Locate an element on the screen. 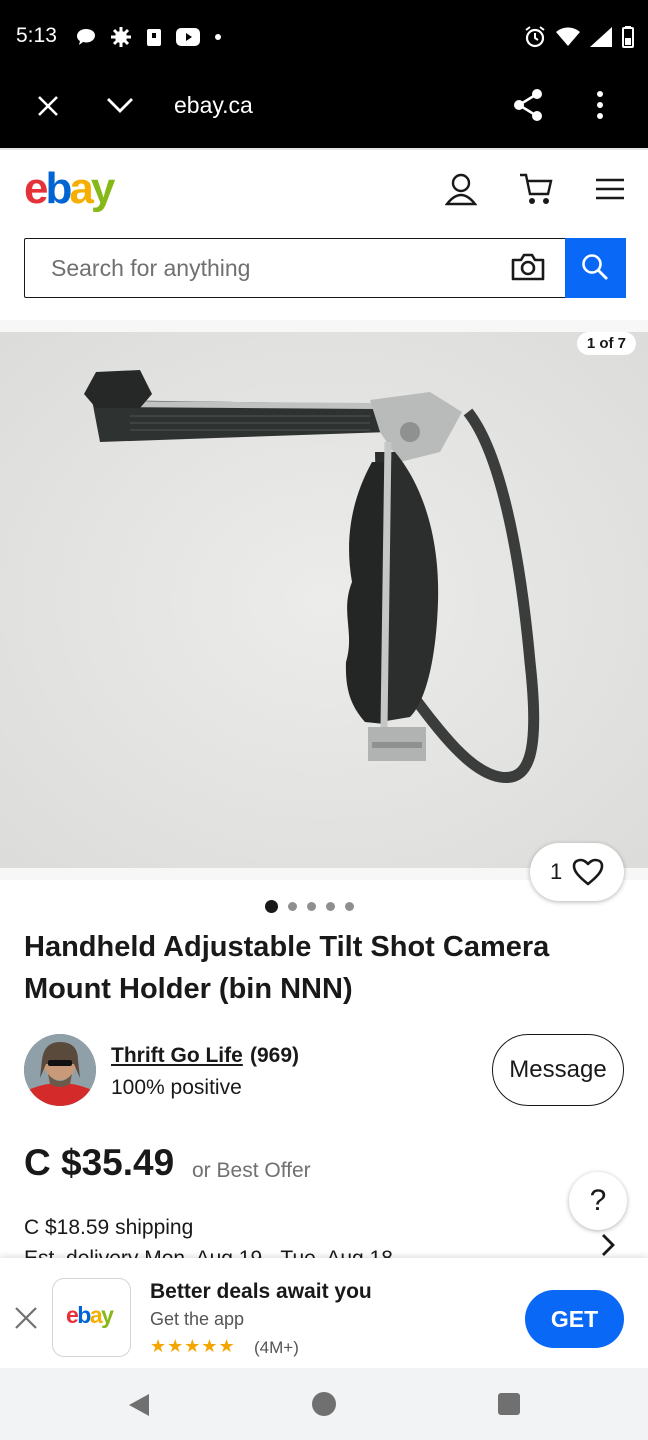  chevron-down-icon is located at coordinates (120, 105).